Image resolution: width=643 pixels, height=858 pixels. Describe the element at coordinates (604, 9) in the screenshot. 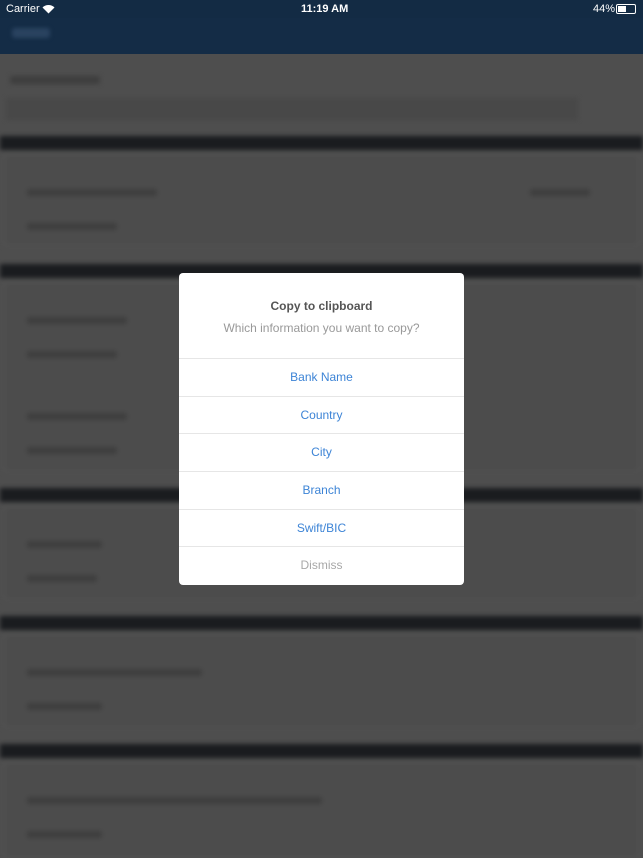

I see `battery-label: 44%` at that location.